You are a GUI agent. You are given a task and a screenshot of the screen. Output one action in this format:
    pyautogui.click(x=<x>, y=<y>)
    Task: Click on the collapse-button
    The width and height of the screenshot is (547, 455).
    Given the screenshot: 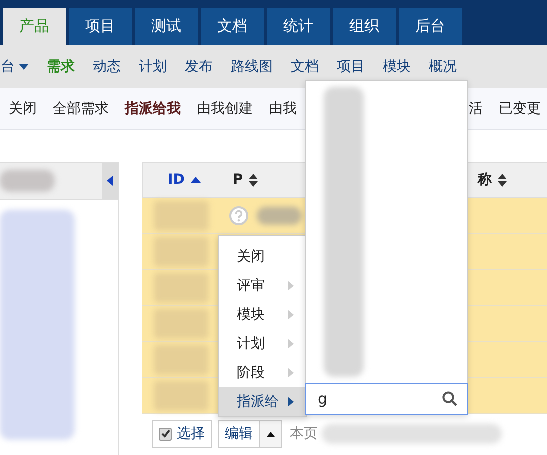 What is the action you would take?
    pyautogui.click(x=110, y=181)
    